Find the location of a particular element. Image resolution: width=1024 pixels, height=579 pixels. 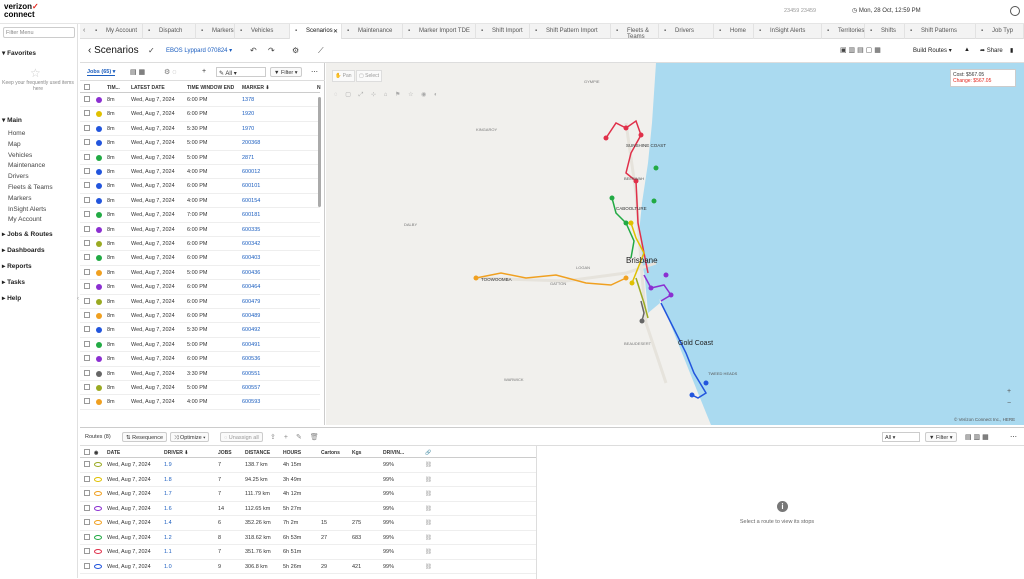

tab-16: ▪ Job Typ is located at coordinates (1000, 31).